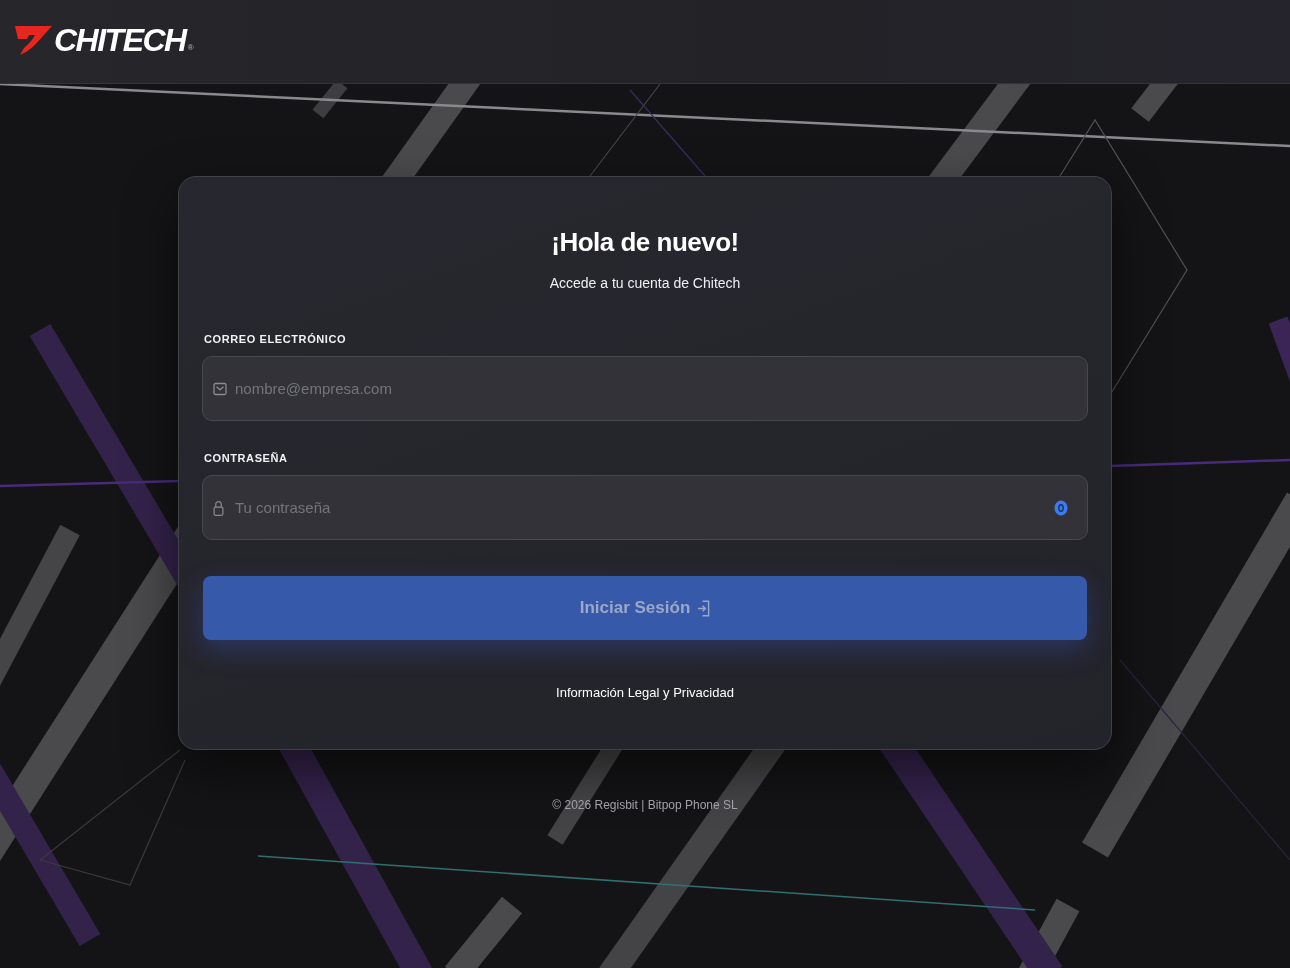 This screenshot has width=1290, height=968. I want to click on field-label: CORREO ELECTRÓNICO, so click(275, 339).